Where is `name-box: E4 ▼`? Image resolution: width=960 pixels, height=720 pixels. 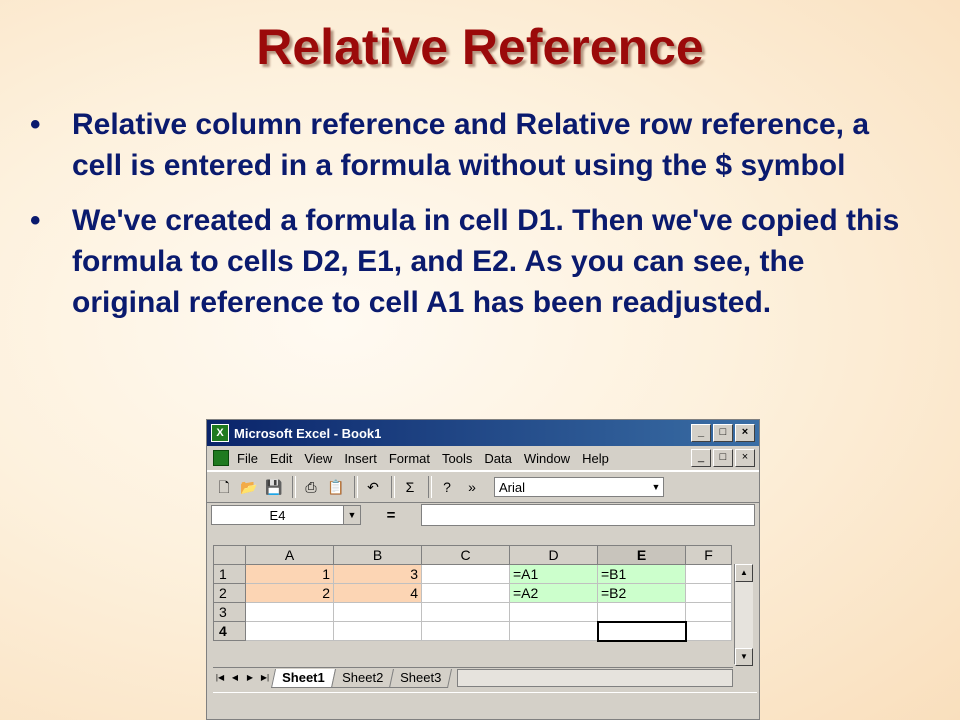
name-box: E4 ▼ is located at coordinates (286, 515).